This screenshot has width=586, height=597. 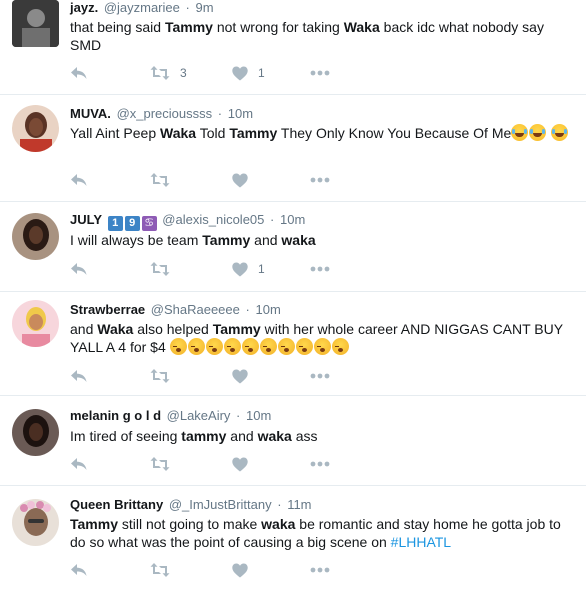 What do you see at coordinates (116, 504) in the screenshot?
I see `display-name: Queen Brittany` at bounding box center [116, 504].